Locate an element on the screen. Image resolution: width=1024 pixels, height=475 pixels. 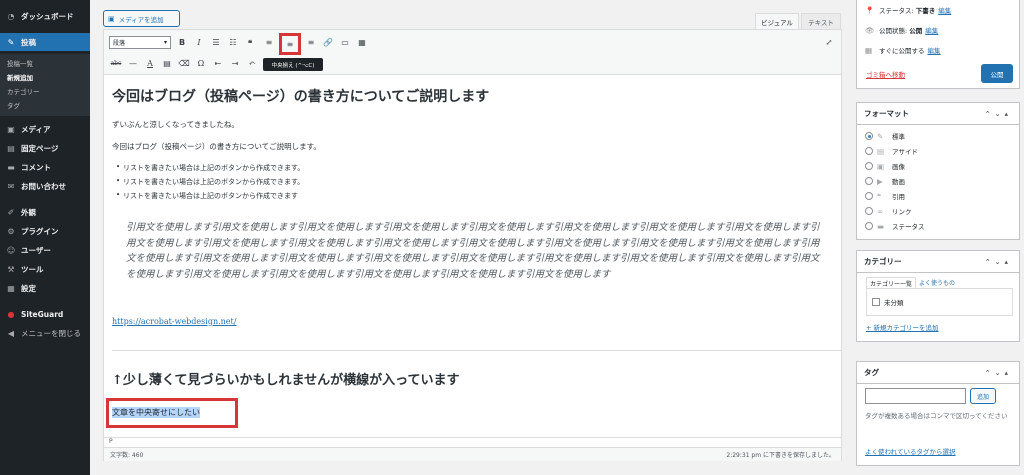
horizontal-line-icon: — is located at coordinates (133, 63).